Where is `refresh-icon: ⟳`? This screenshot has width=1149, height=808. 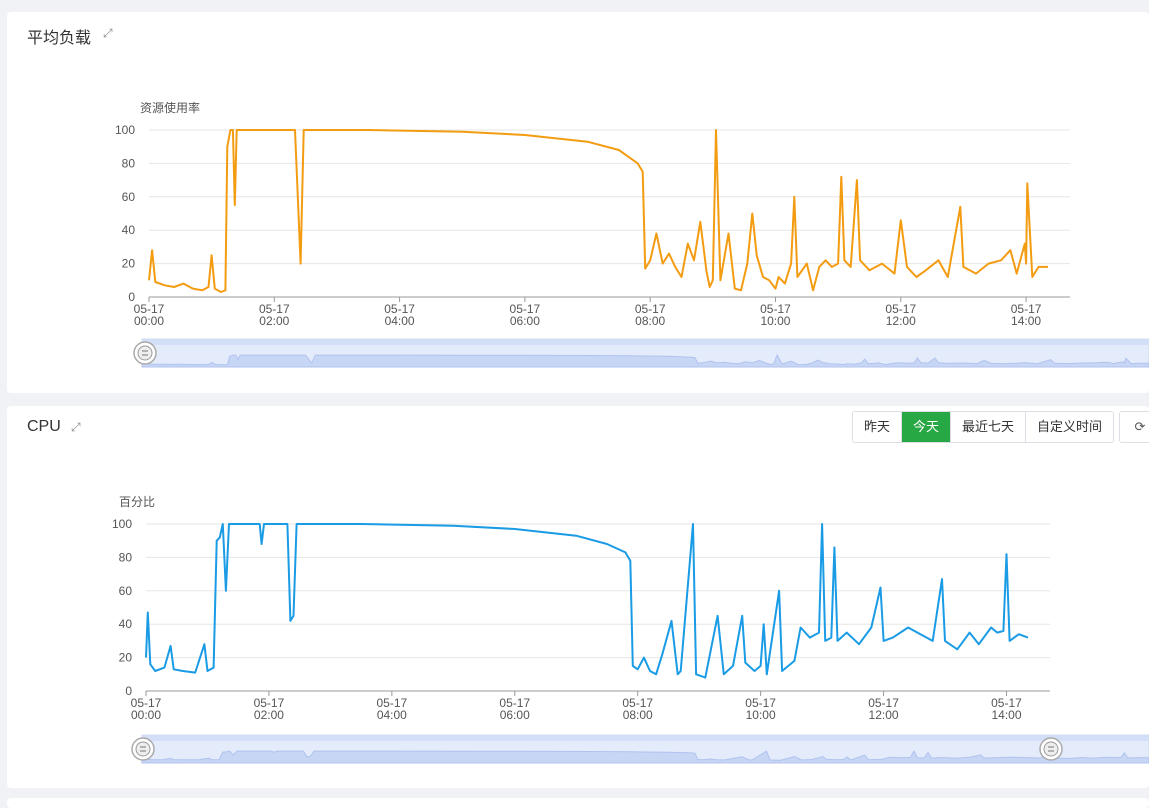 refresh-icon: ⟳ is located at coordinates (1140, 426).